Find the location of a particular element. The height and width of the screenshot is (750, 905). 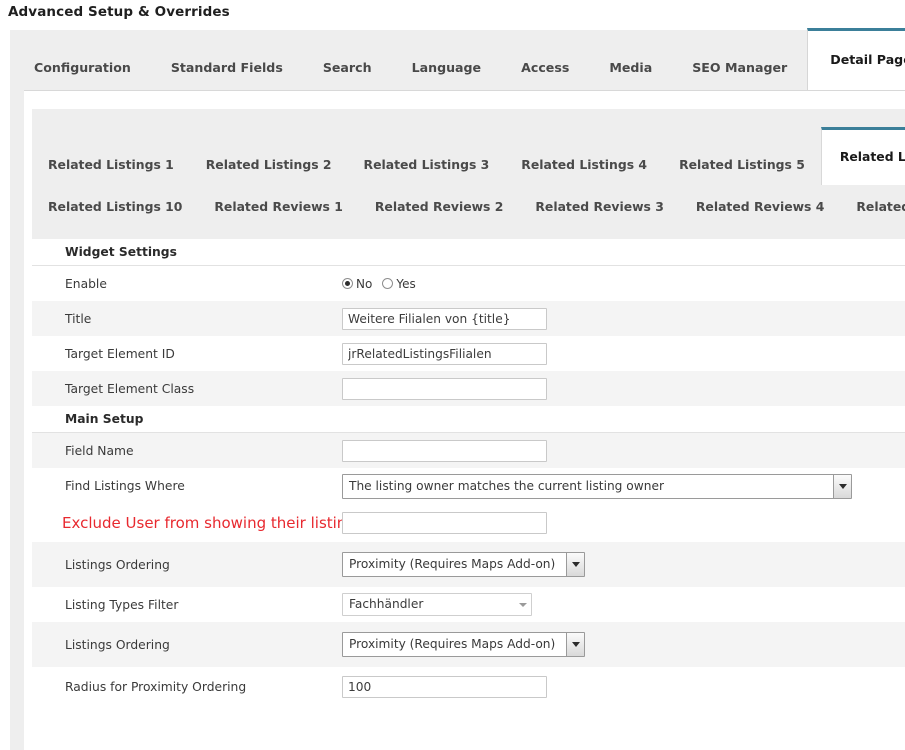

tab-access: Access is located at coordinates (545, 68).